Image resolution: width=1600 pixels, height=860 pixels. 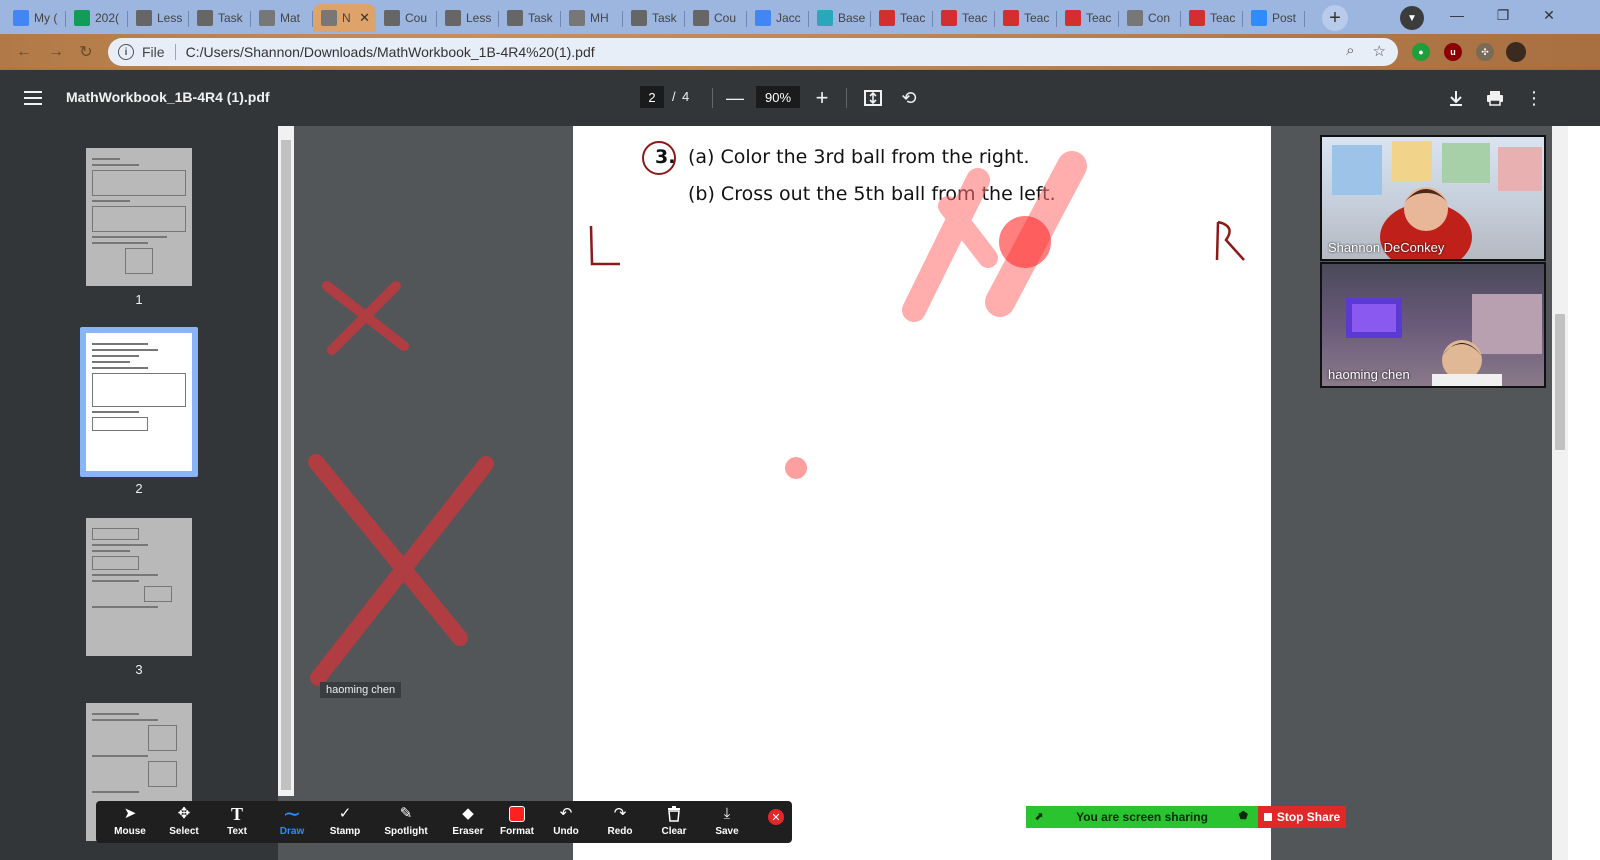 I want to click on zoom-level-input: 90%, so click(x=778, y=97).